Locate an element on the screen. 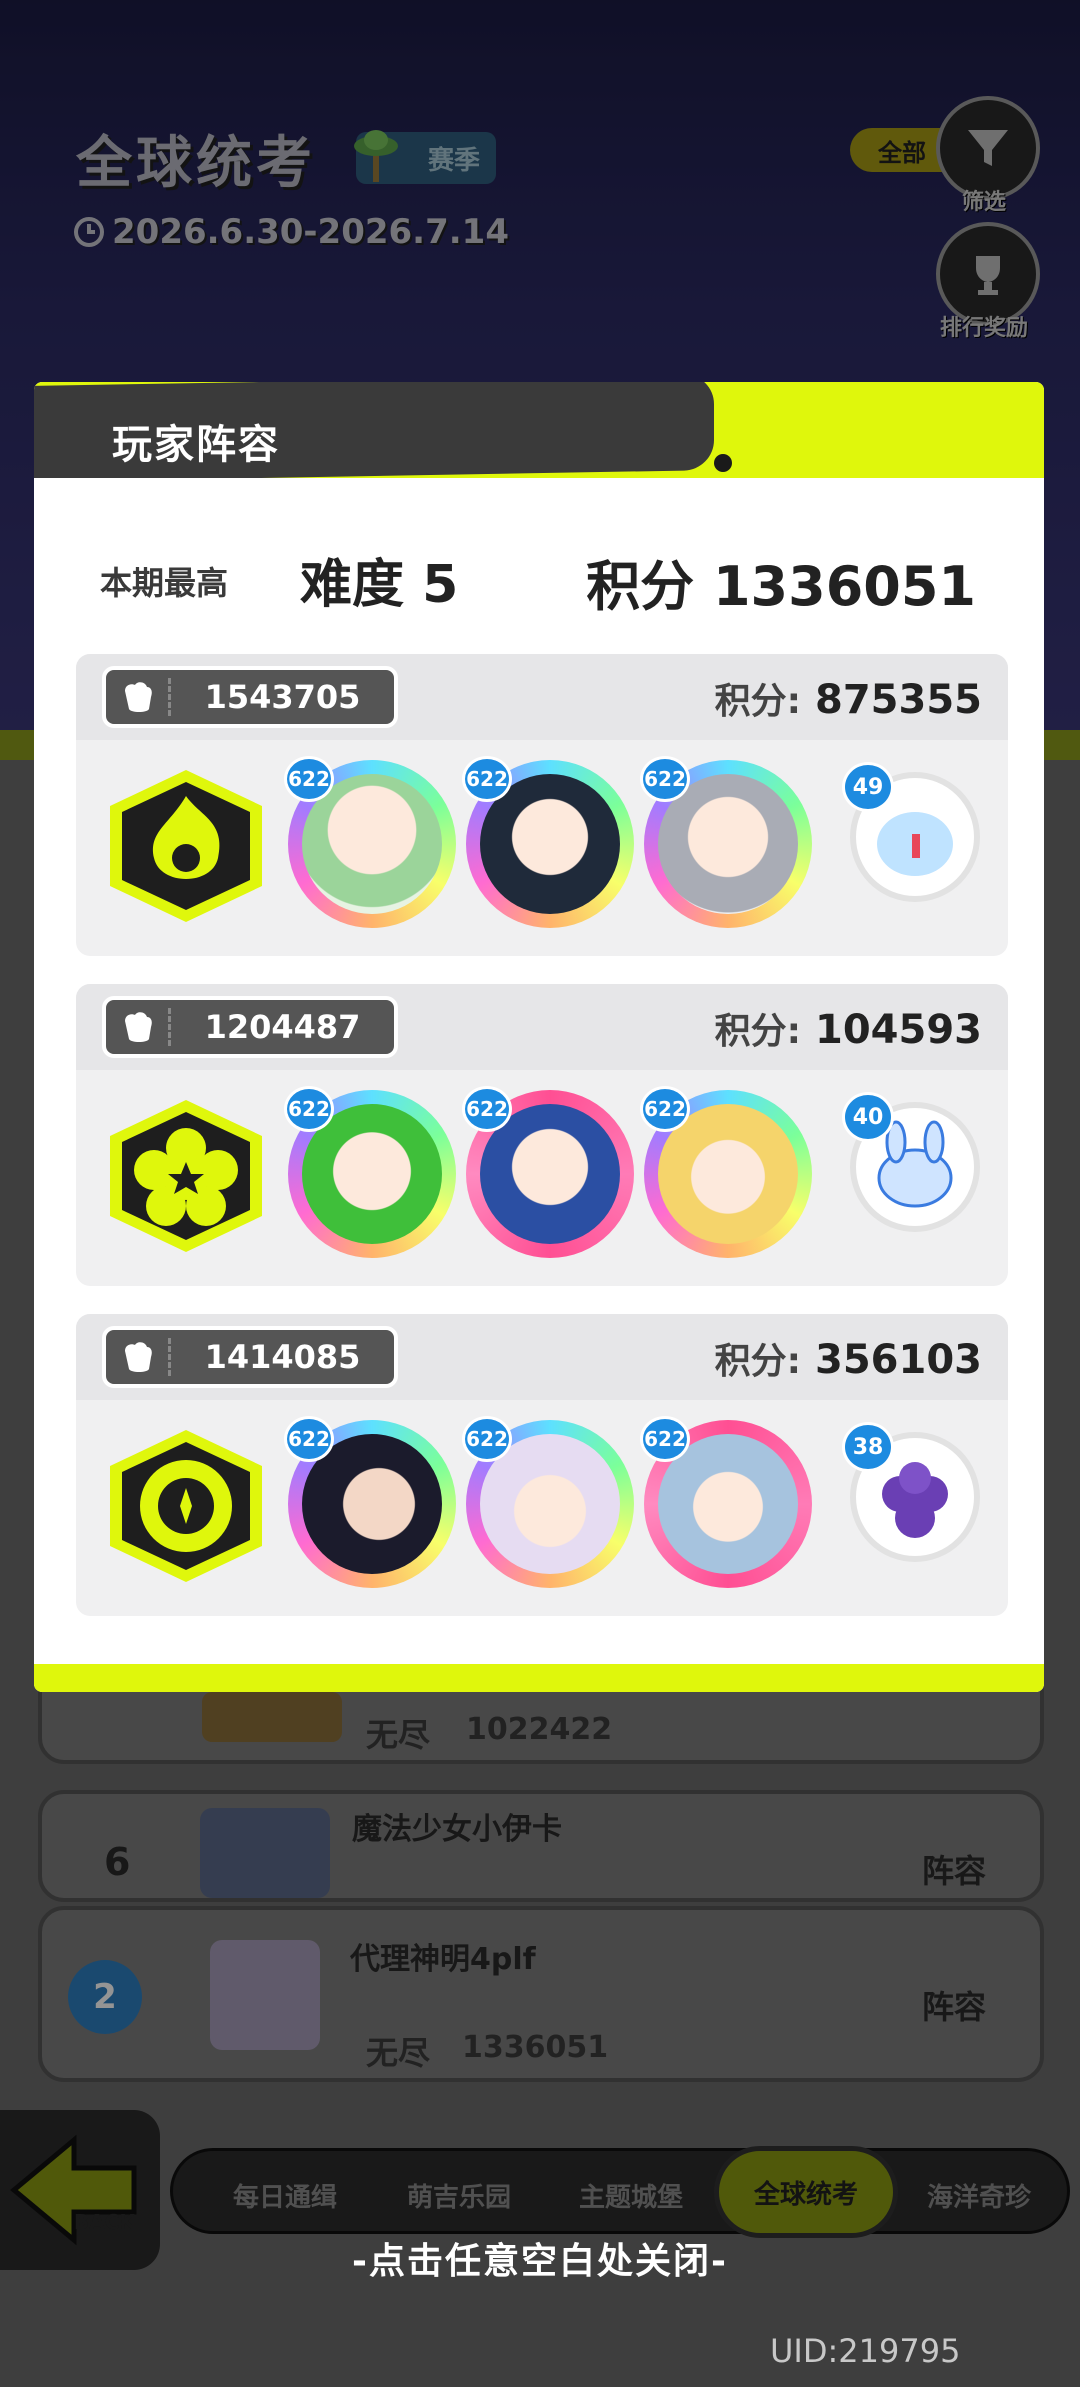  team-score: 积分: 104593 is located at coordinates (848, 1028).